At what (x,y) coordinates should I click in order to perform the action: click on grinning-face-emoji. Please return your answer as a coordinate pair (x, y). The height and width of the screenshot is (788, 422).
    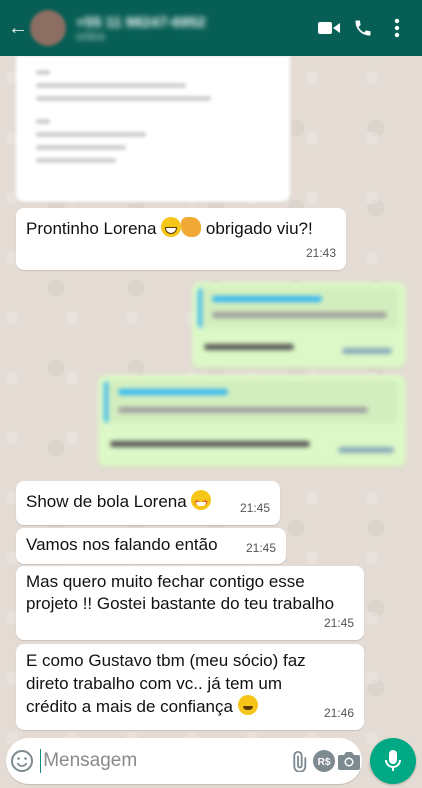
    Looking at the image, I should click on (247, 705).